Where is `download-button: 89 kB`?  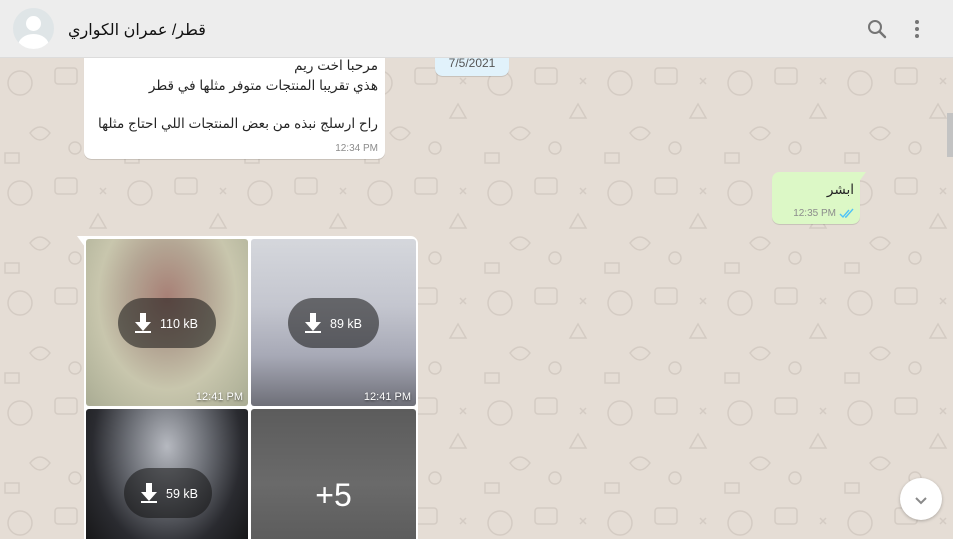 download-button: 89 kB is located at coordinates (333, 323).